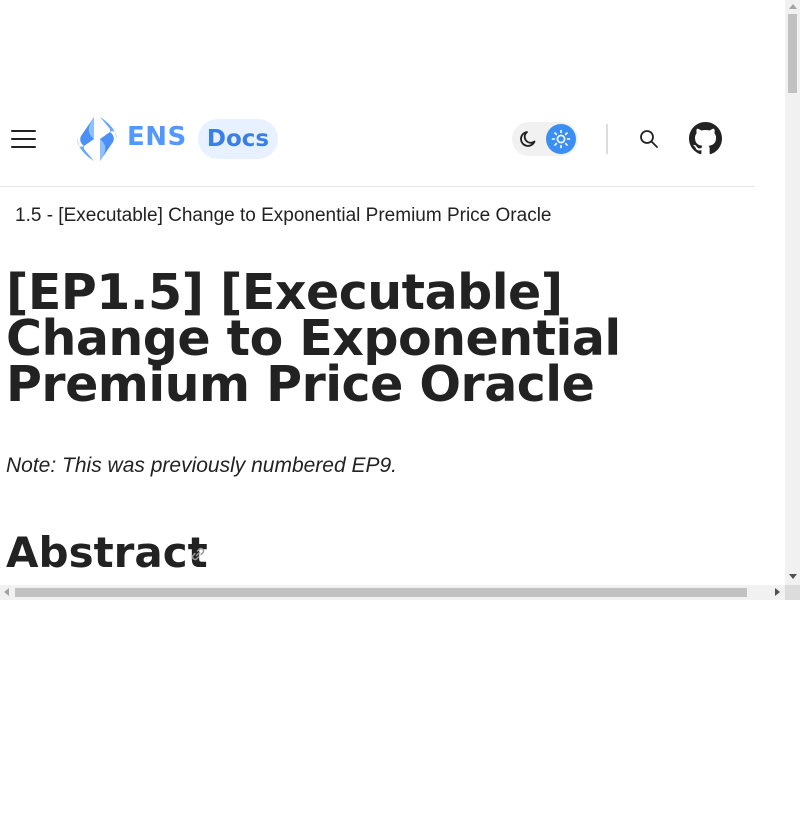 The width and height of the screenshot is (800, 836). What do you see at coordinates (238, 139) in the screenshot?
I see `docs-link: Docs` at bounding box center [238, 139].